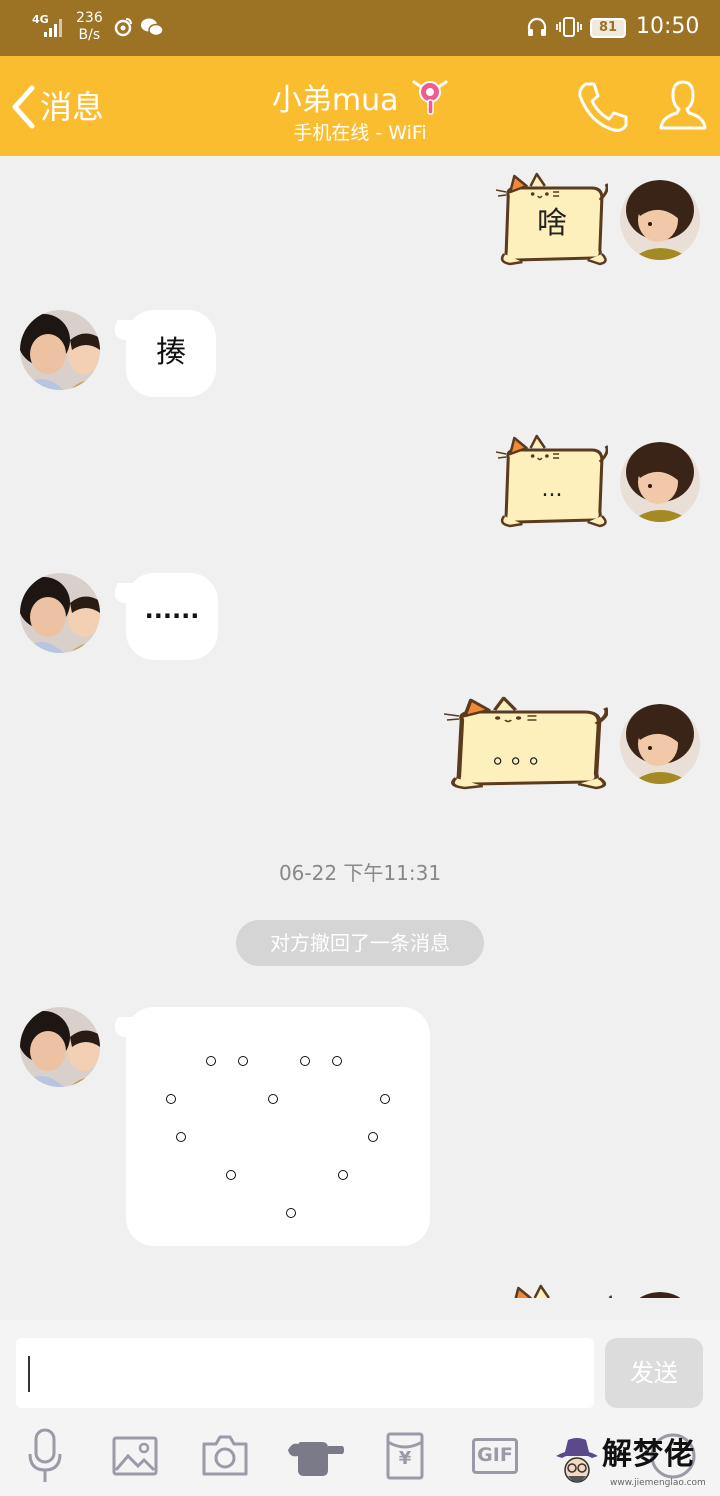 Image resolution: width=720 pixels, height=1496 pixels. I want to click on image-icon, so click(135, 1456).